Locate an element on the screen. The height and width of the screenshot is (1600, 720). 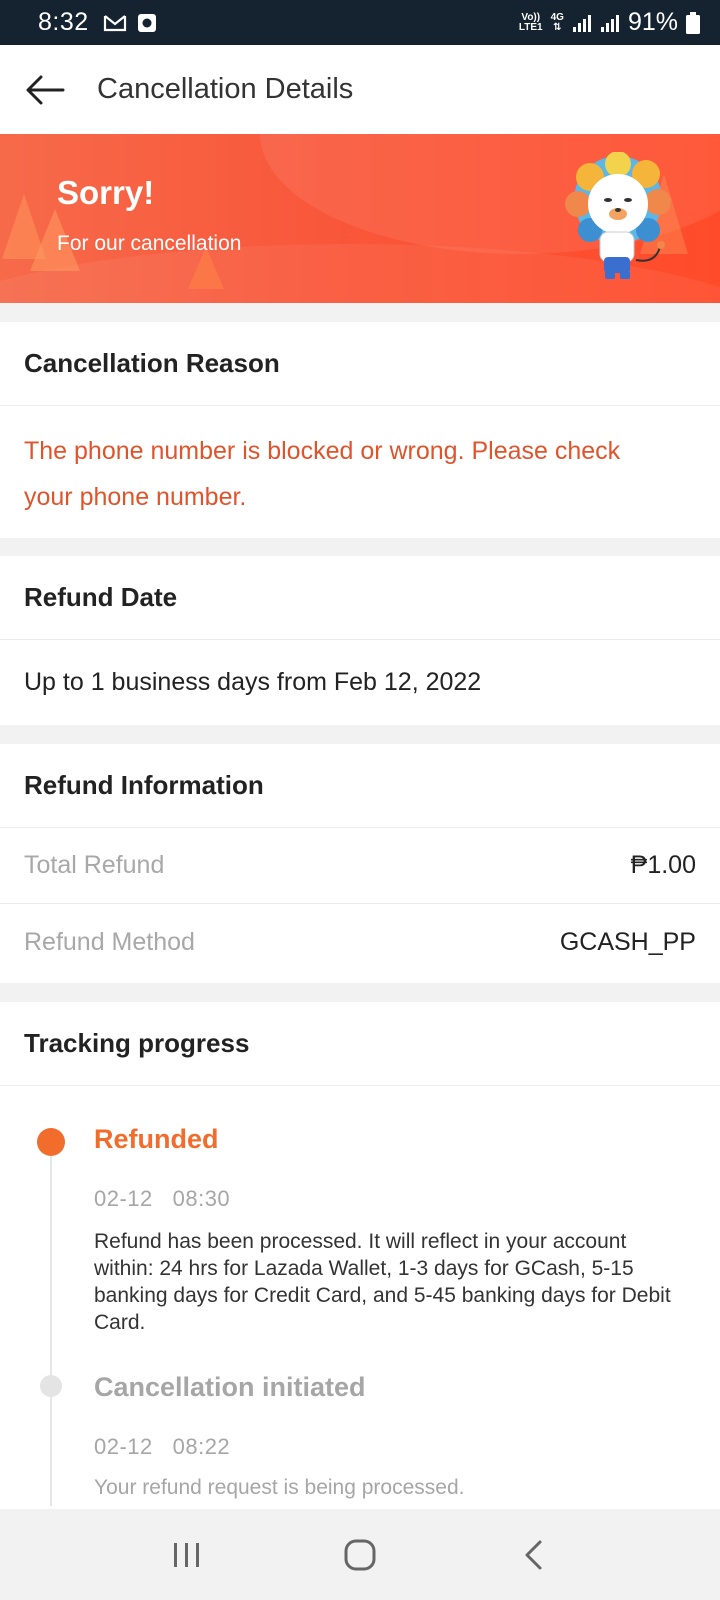
network-4g-label: 4G is located at coordinates (557, 17).